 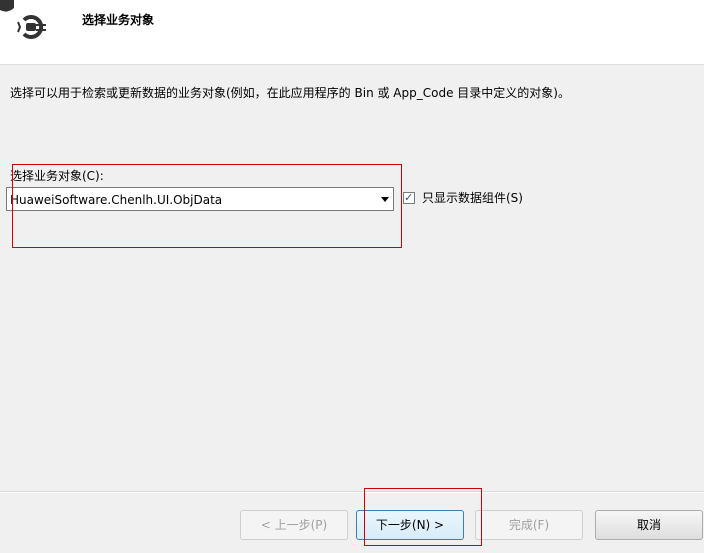 What do you see at coordinates (352, 32) in the screenshot?
I see `wizard-header: 选择业务对象` at bounding box center [352, 32].